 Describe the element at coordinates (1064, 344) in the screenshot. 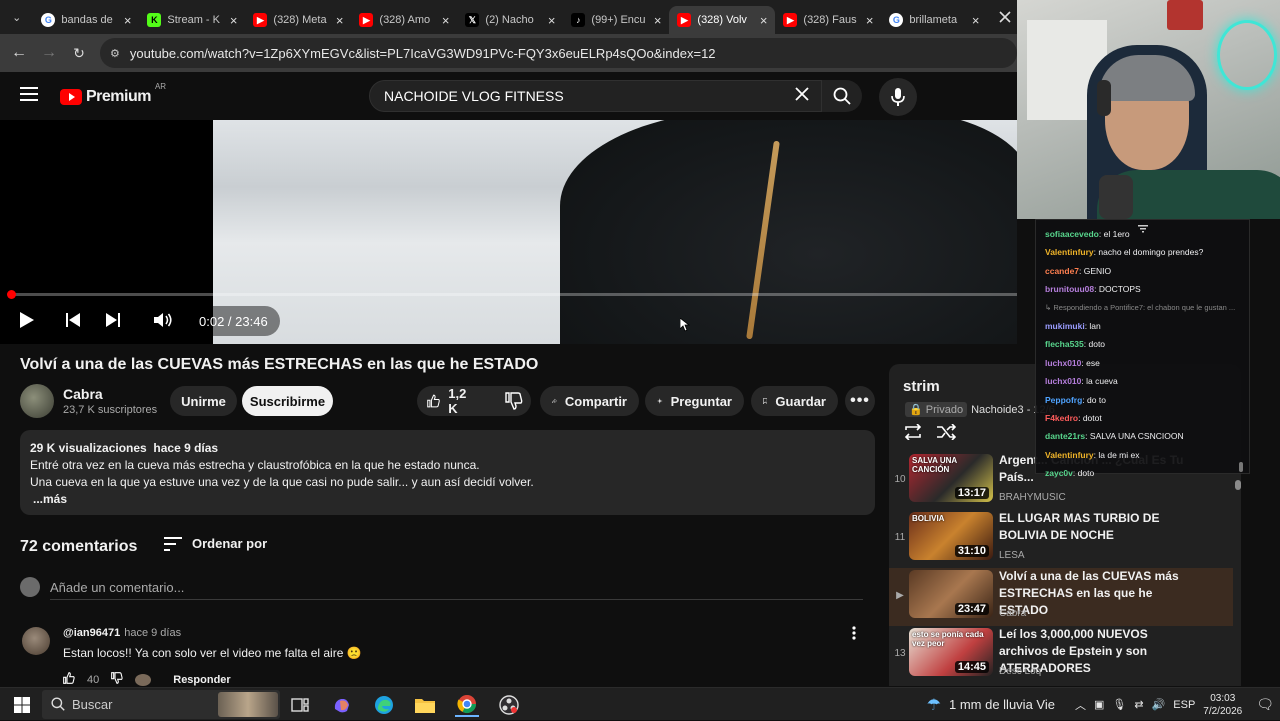

I see `chat-username: flecha535` at that location.